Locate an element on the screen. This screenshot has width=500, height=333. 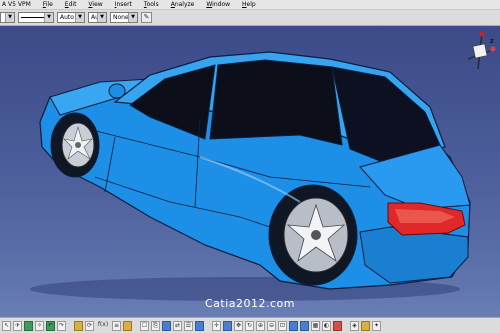
layer-combo: None ▼ is located at coordinates (124, 17).